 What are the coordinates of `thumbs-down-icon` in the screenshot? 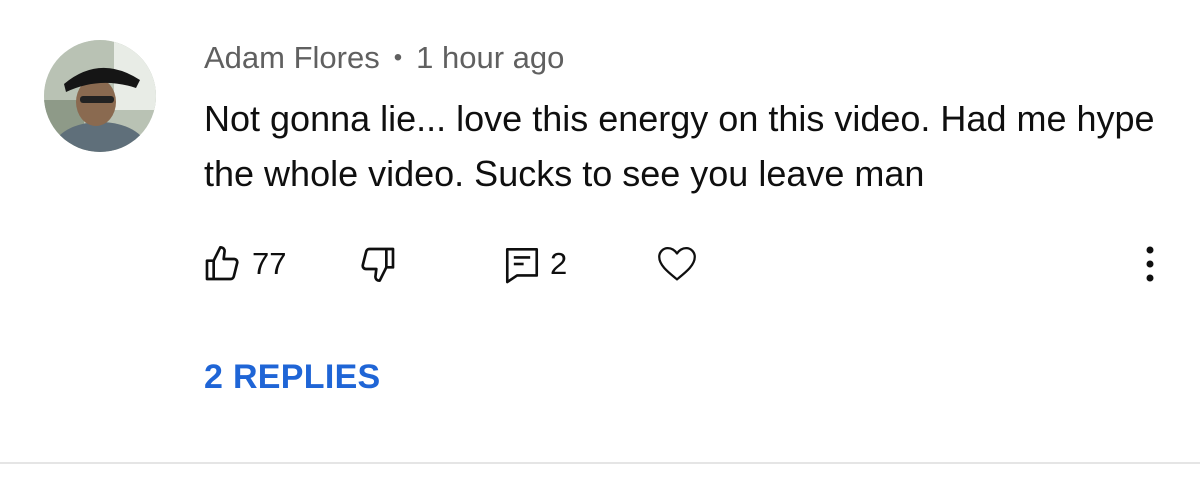 It's located at (378, 264).